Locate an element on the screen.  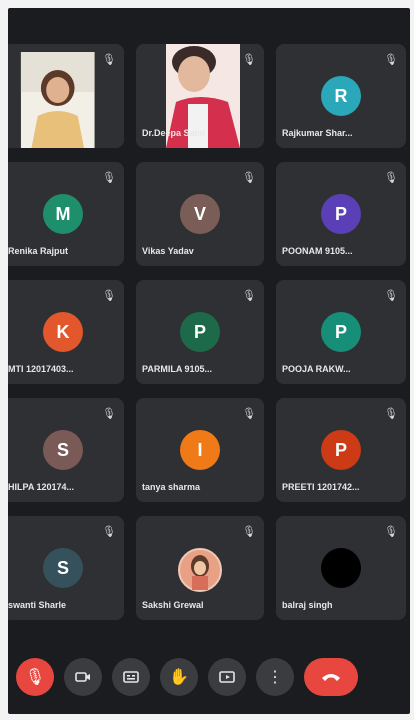
participant-tile: 🎙 V Vikas Yadav is located at coordinates (200, 214).